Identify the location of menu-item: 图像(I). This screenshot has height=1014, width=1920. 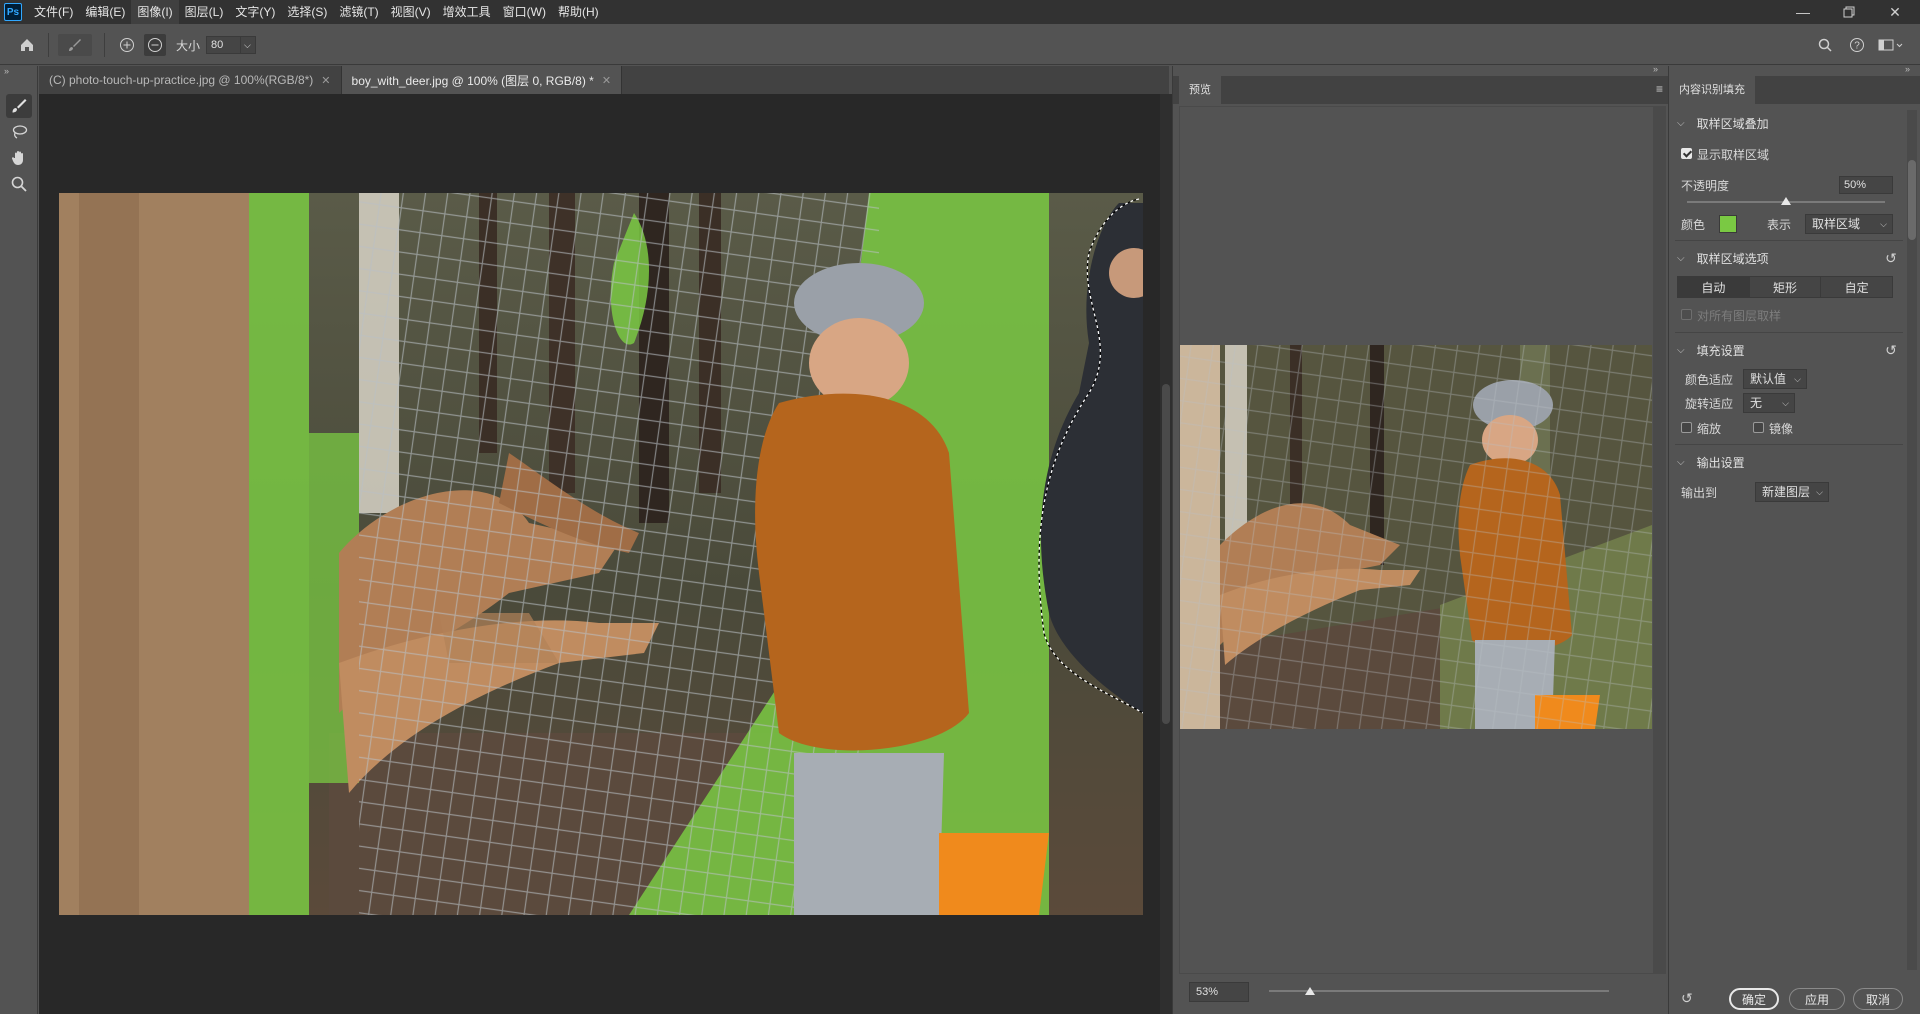
(155, 12).